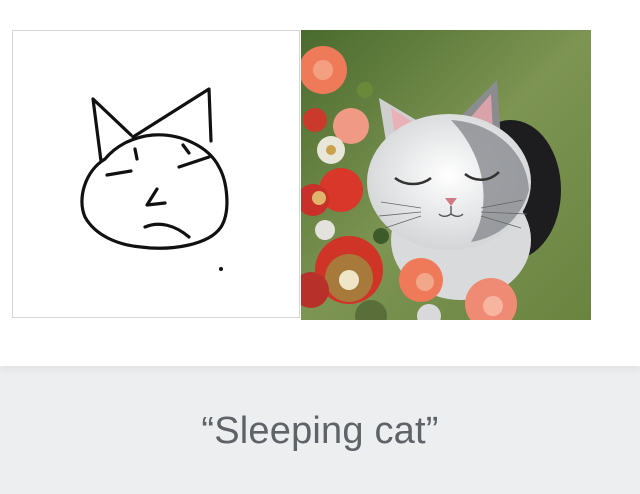 The width and height of the screenshot is (640, 494). I want to click on cat-sketch-icon, so click(154, 179).